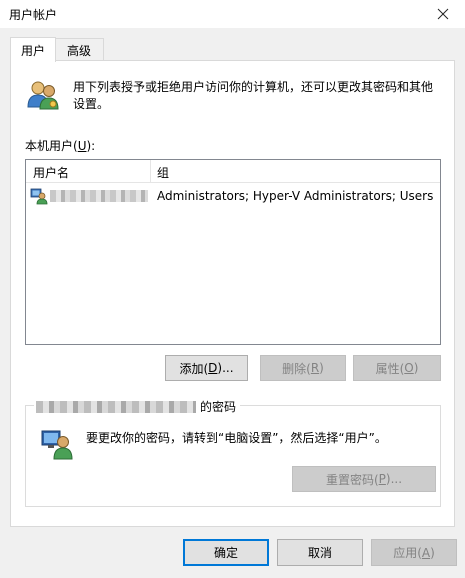 The image size is (465, 578). I want to click on tab-users-label: 用户, so click(32, 50).